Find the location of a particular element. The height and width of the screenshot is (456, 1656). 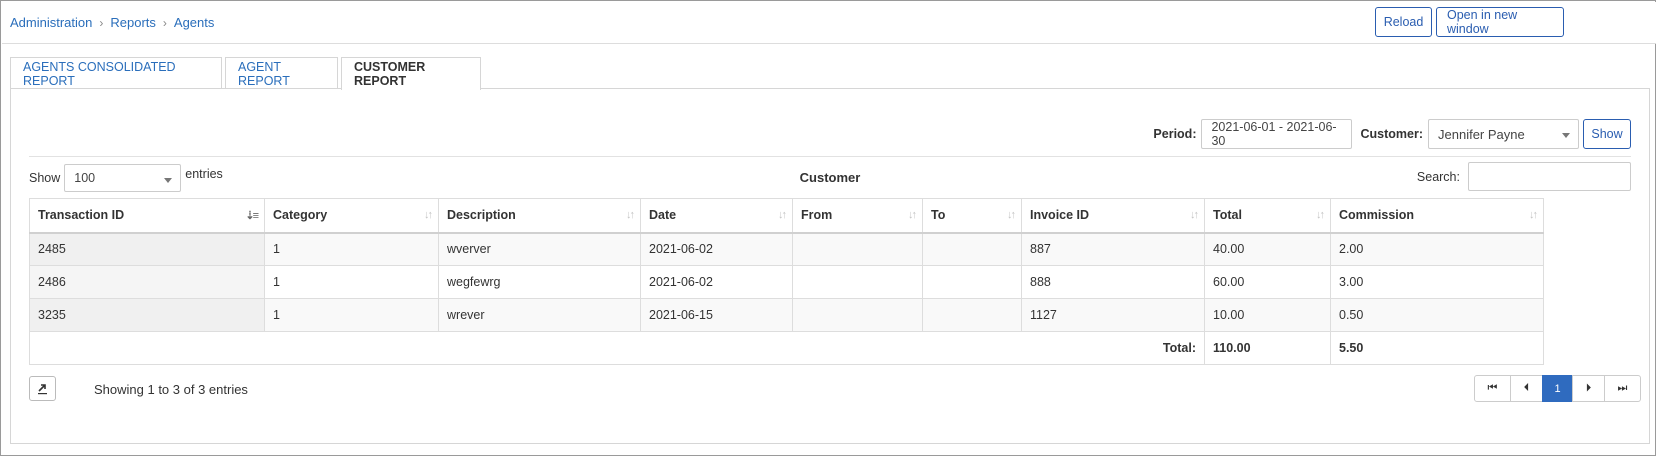

breadcrumb: Administration › Reports › Agents is located at coordinates (112, 22).